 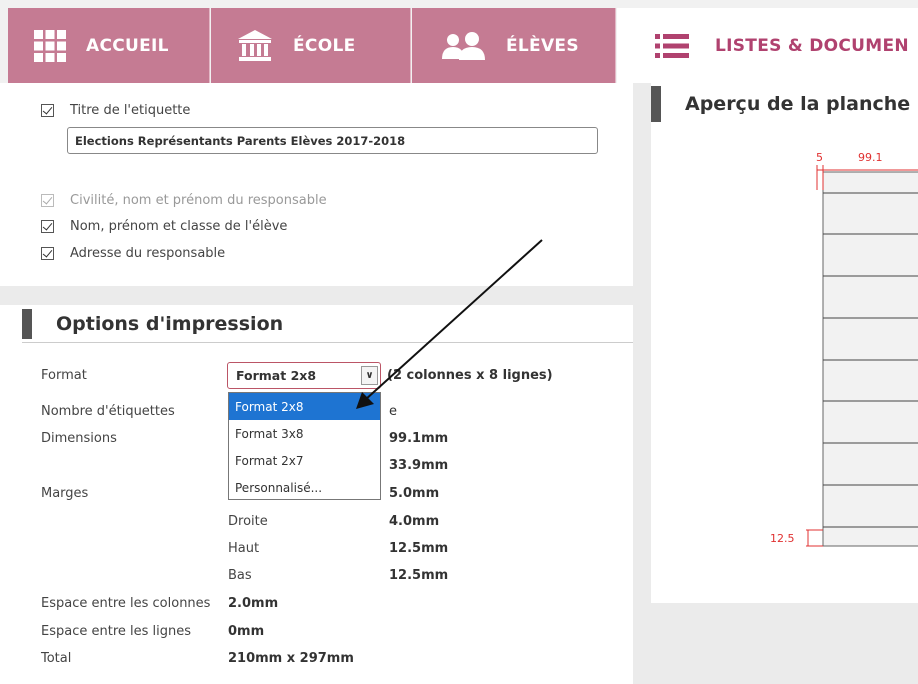 What do you see at coordinates (47, 226) in the screenshot?
I see `nom-checkbox` at bounding box center [47, 226].